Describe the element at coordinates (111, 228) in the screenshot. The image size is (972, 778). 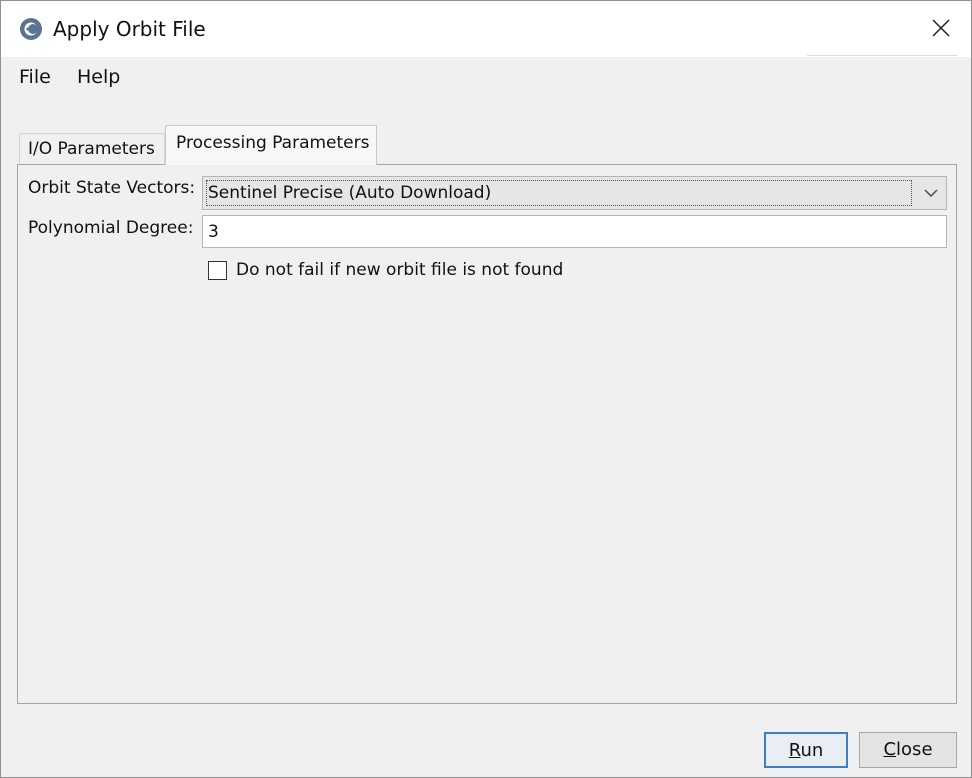
I see `polynomial-degree-label: Polynomial Degree:` at that location.